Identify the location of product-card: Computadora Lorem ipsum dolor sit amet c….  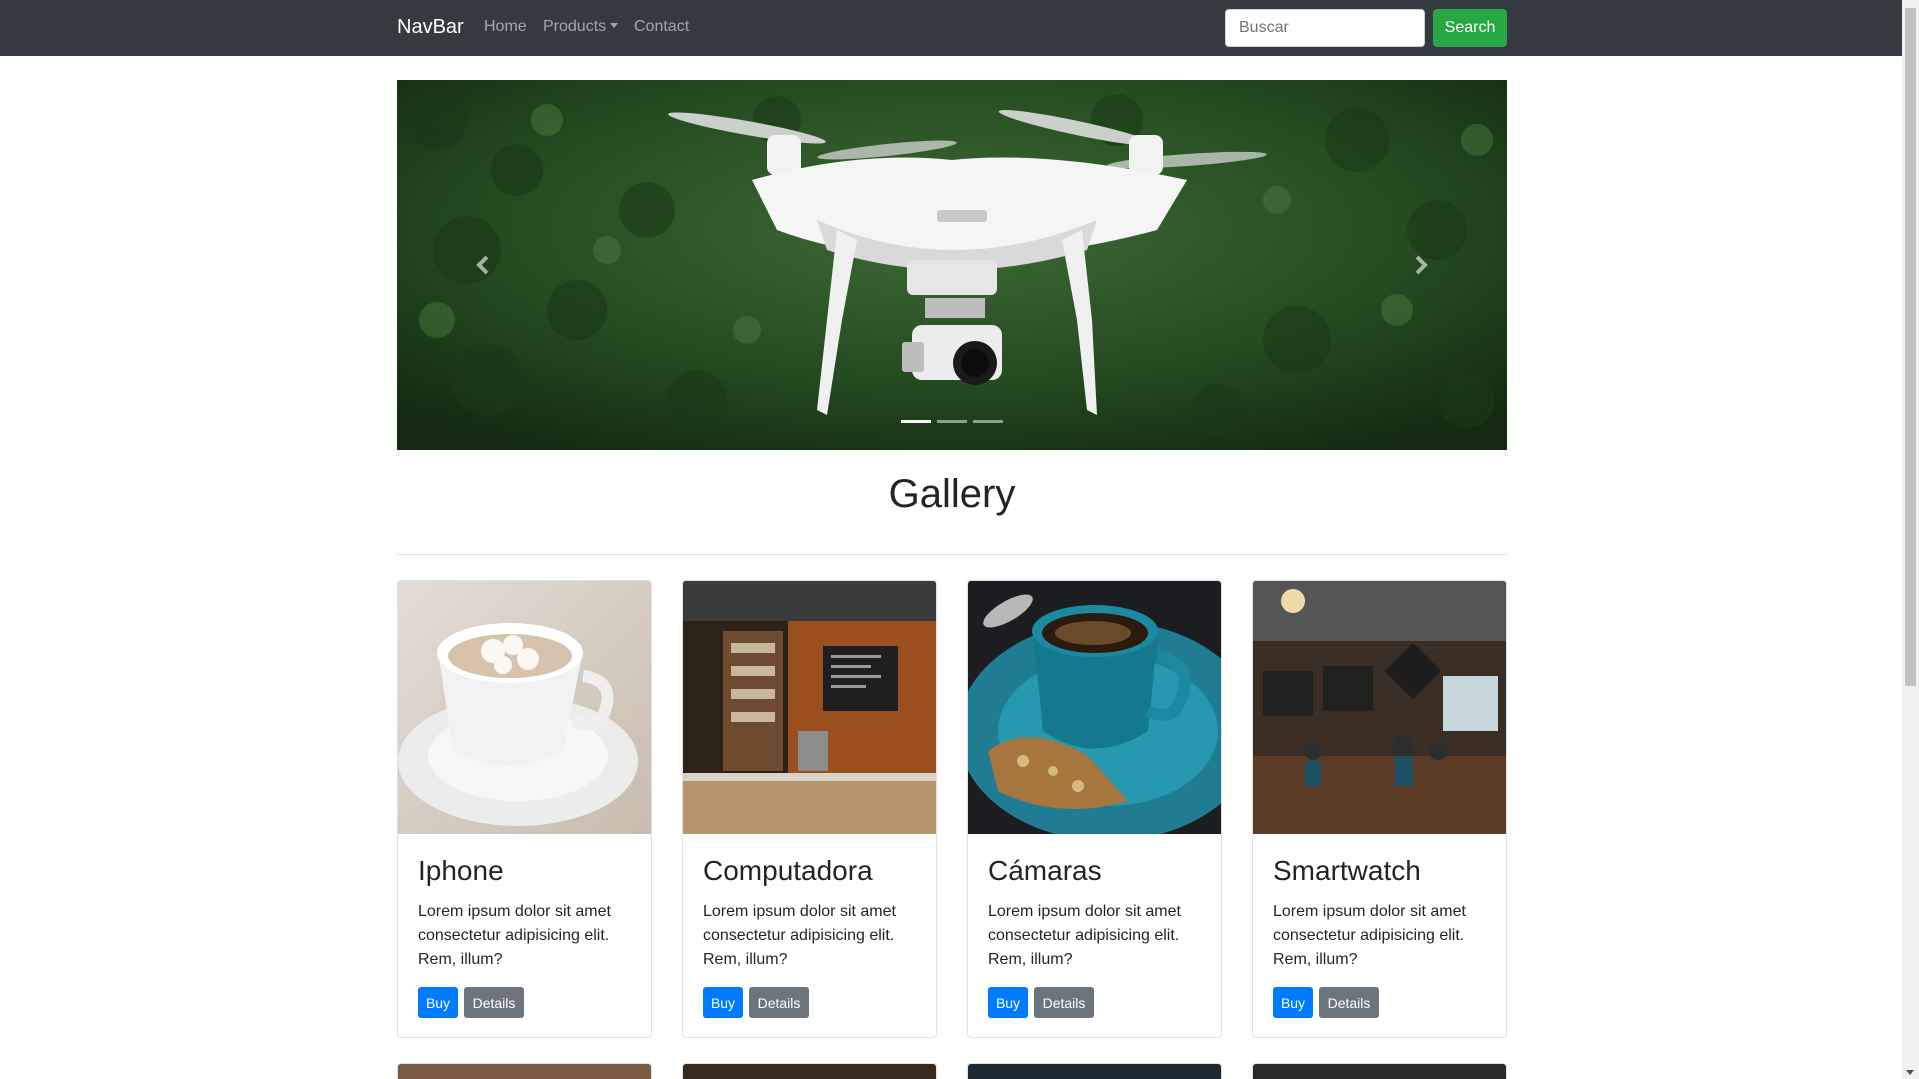
(809, 809).